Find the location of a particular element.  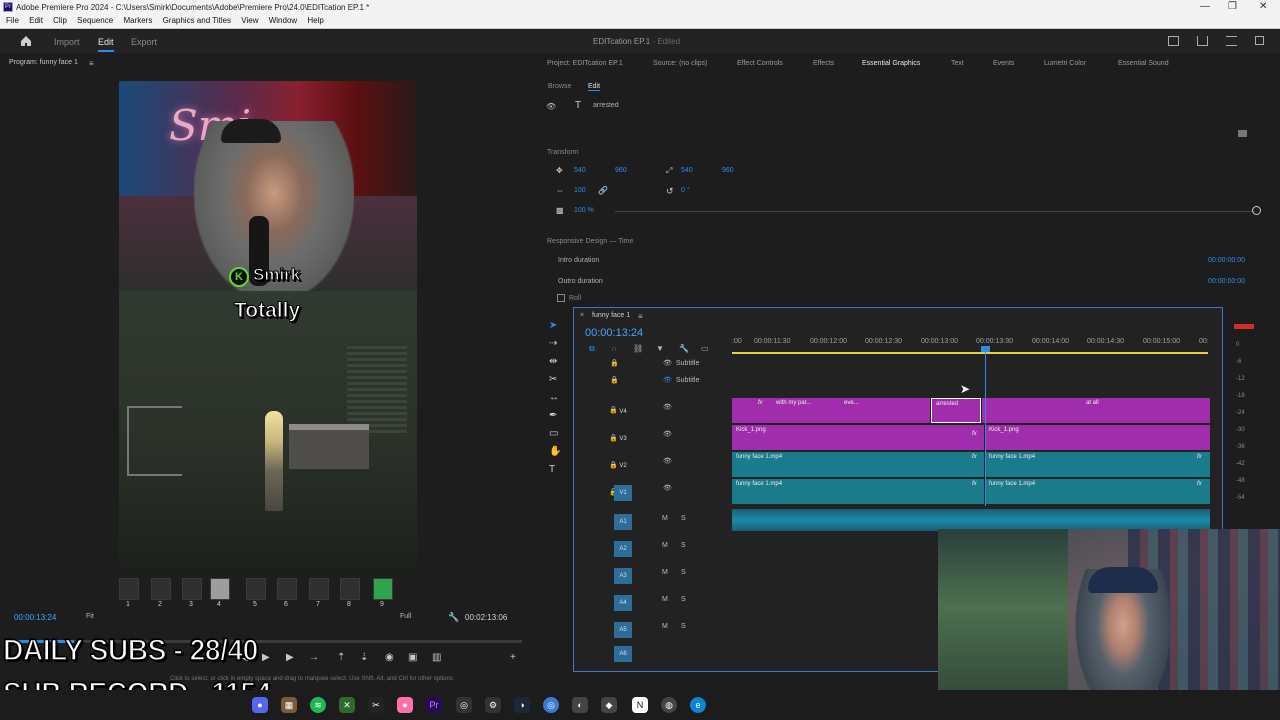

slot-8: 8 is located at coordinates (350, 593).